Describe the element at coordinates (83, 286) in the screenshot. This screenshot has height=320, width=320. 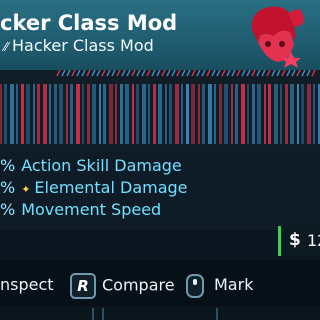
I see `r-key-icon: R` at that location.